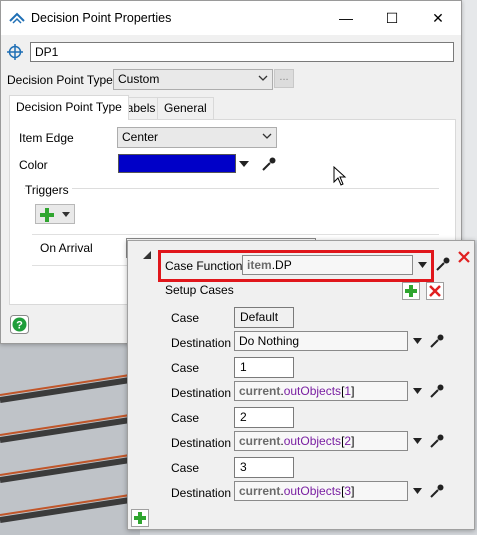 This screenshot has height=535, width=477. Describe the element at coordinates (464, 257) in the screenshot. I see `remove-icon` at that location.